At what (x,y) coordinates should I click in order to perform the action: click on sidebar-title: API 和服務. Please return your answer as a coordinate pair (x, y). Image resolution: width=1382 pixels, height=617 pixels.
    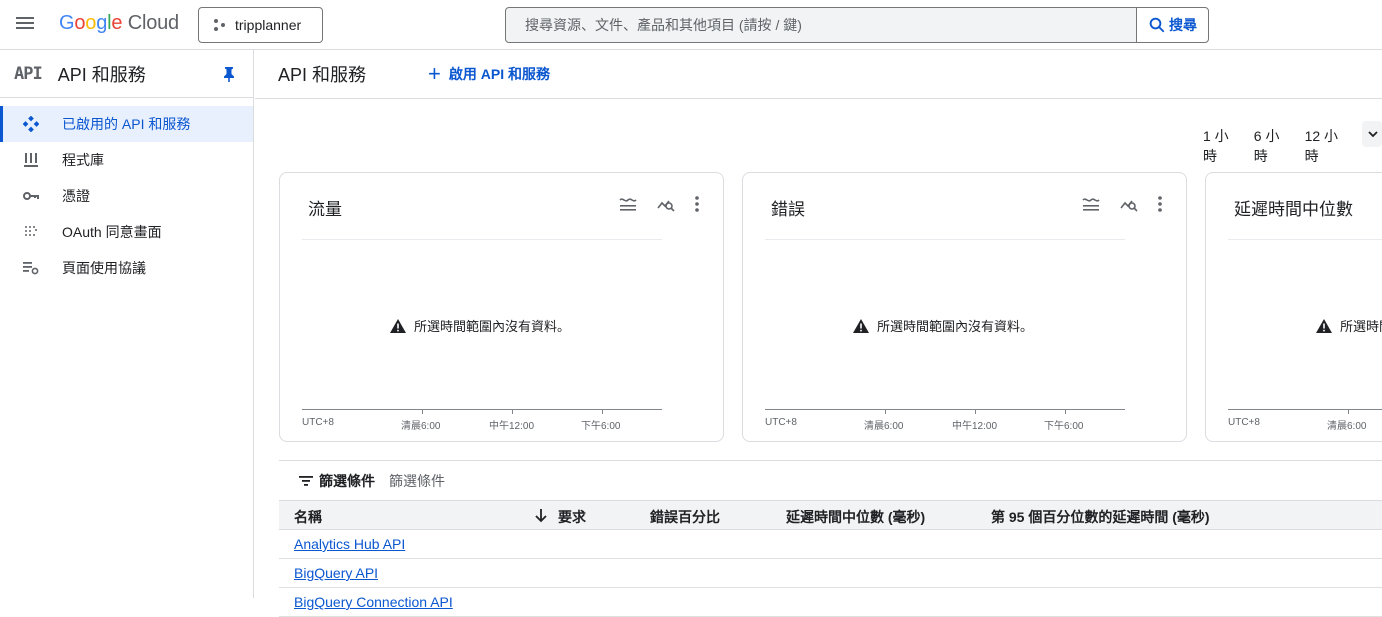
    Looking at the image, I should click on (101, 74).